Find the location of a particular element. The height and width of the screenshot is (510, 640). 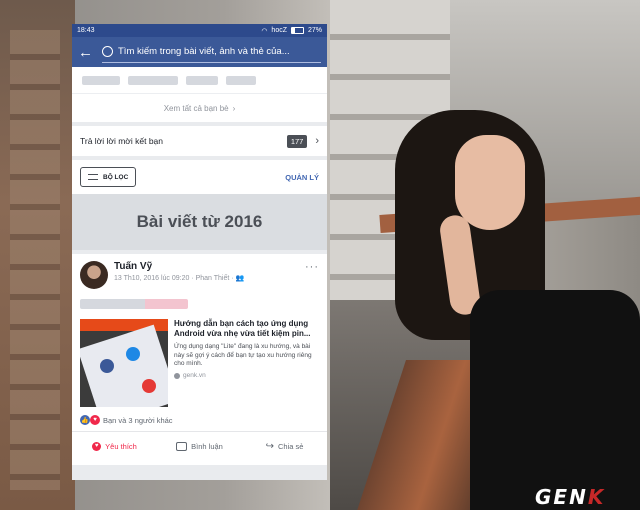

friend-requests-count-badge: 177 is located at coordinates (297, 141).